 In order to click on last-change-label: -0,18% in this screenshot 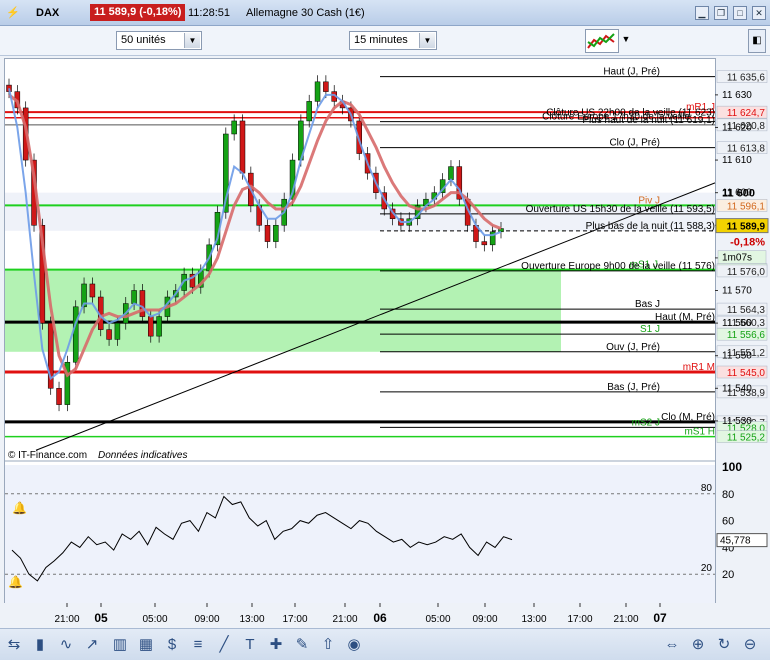, I will do `click(747, 243)`.